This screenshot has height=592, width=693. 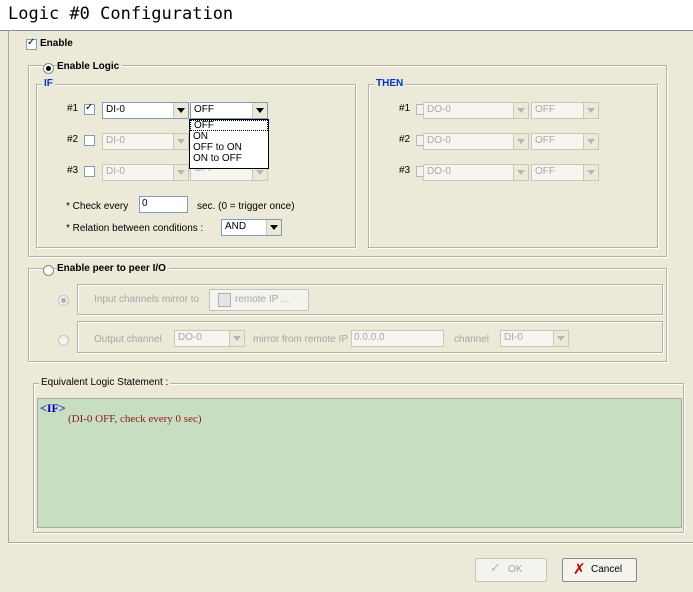 I want to click on input-mirror-radio, so click(x=63, y=300).